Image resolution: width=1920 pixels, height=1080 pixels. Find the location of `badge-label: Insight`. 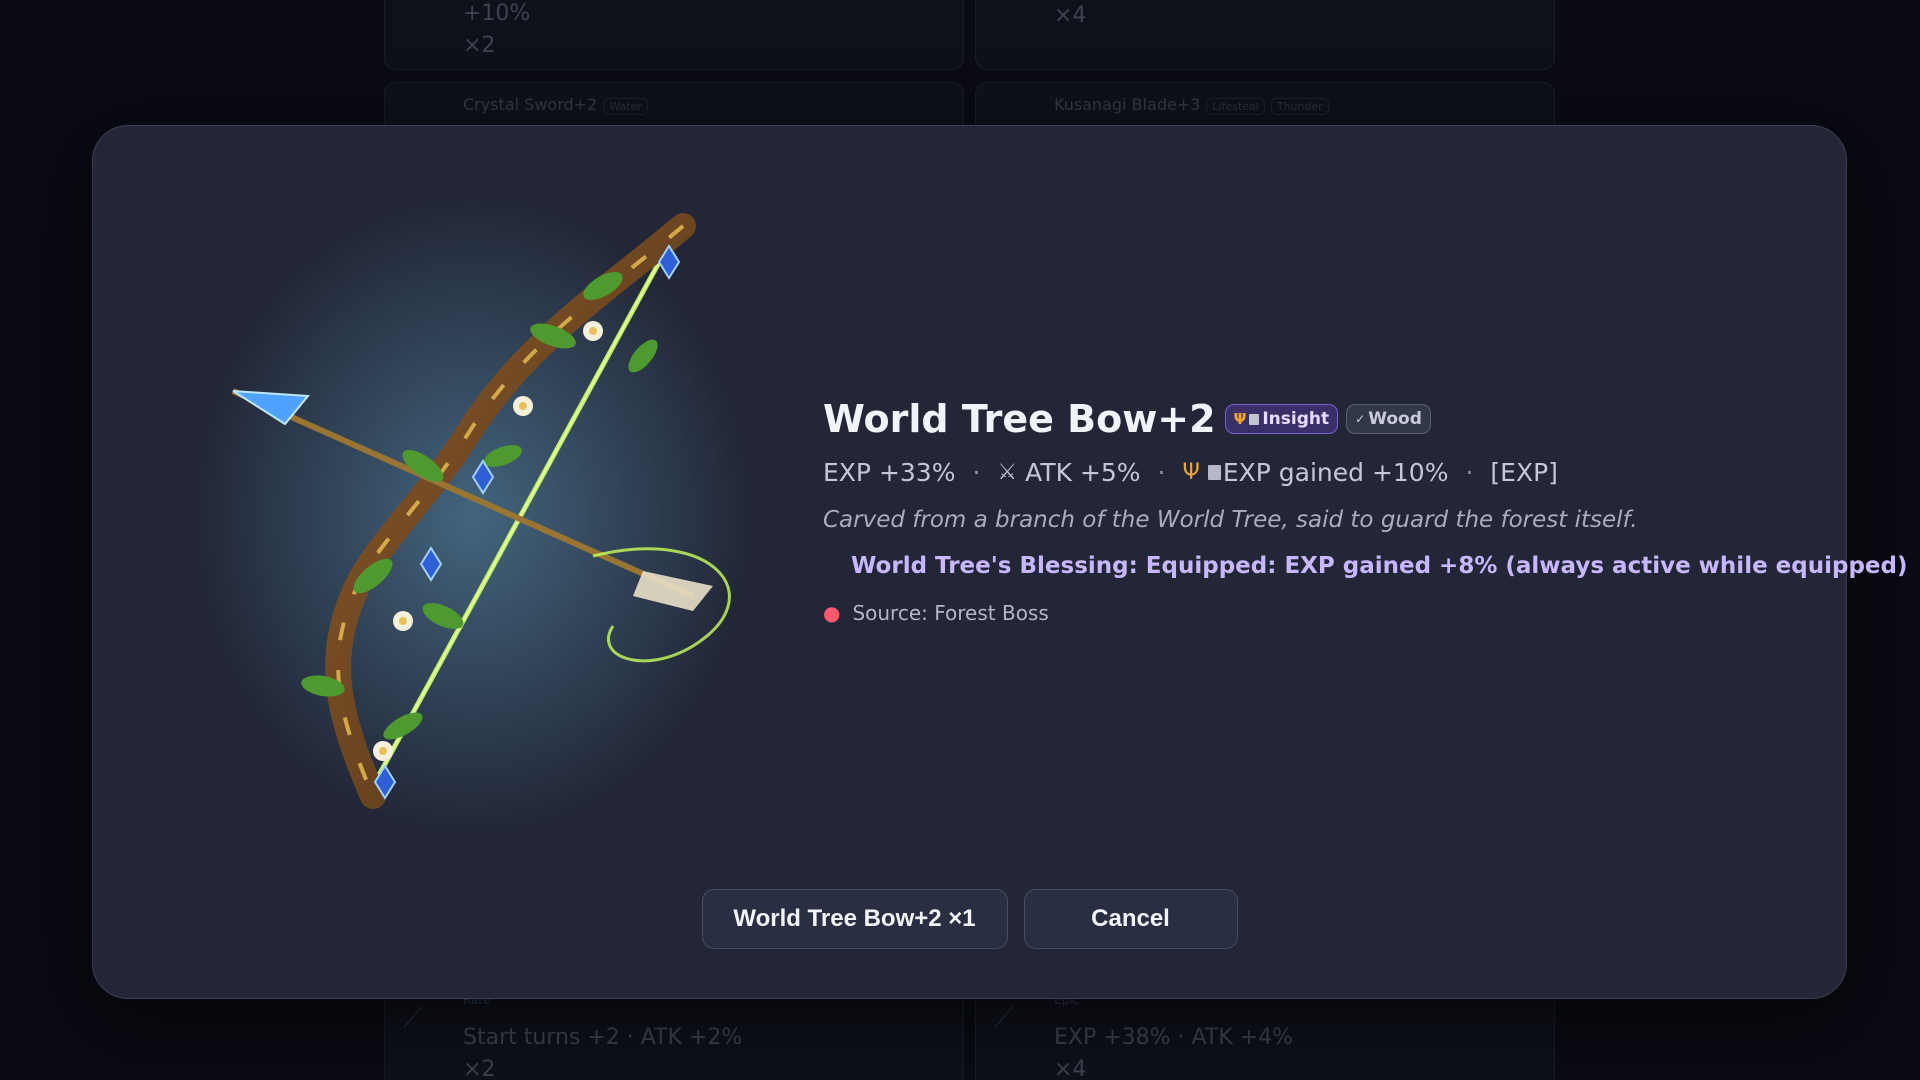

badge-label: Insight is located at coordinates (1296, 419).